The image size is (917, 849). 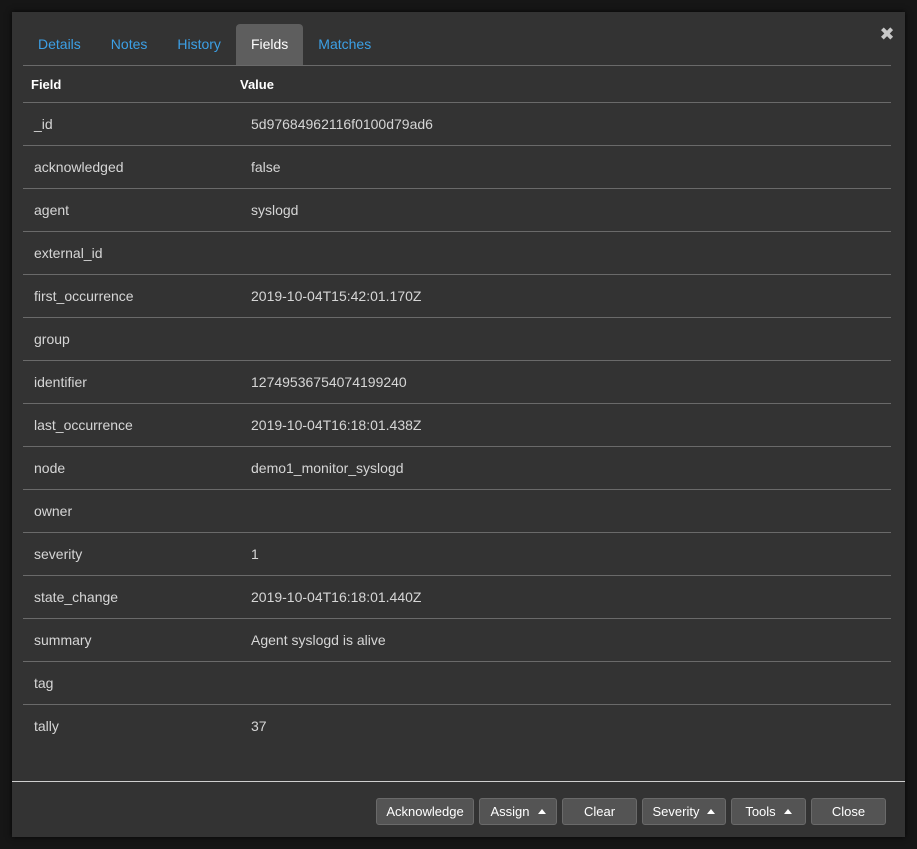 What do you see at coordinates (68, 253) in the screenshot?
I see `field-name-cell: external_id` at bounding box center [68, 253].